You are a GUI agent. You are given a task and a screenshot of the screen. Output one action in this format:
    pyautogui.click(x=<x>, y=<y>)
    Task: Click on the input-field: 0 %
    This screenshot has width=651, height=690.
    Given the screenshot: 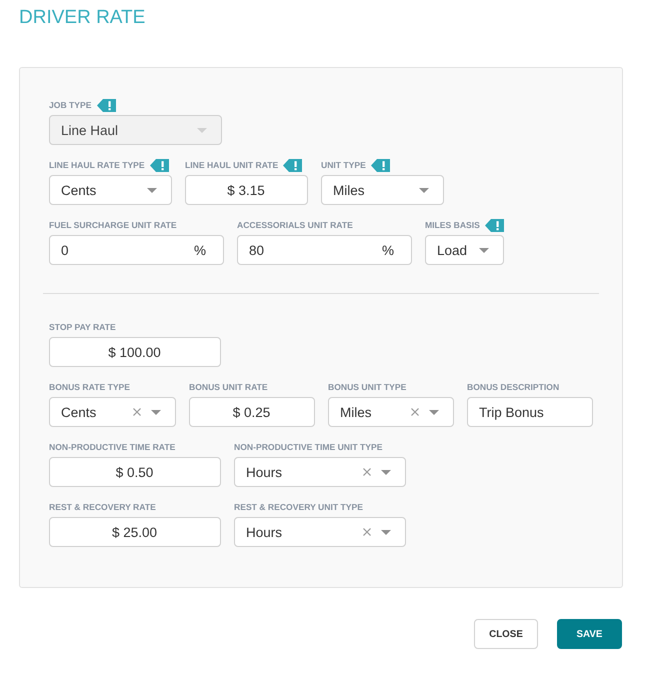 What is the action you would take?
    pyautogui.click(x=136, y=250)
    